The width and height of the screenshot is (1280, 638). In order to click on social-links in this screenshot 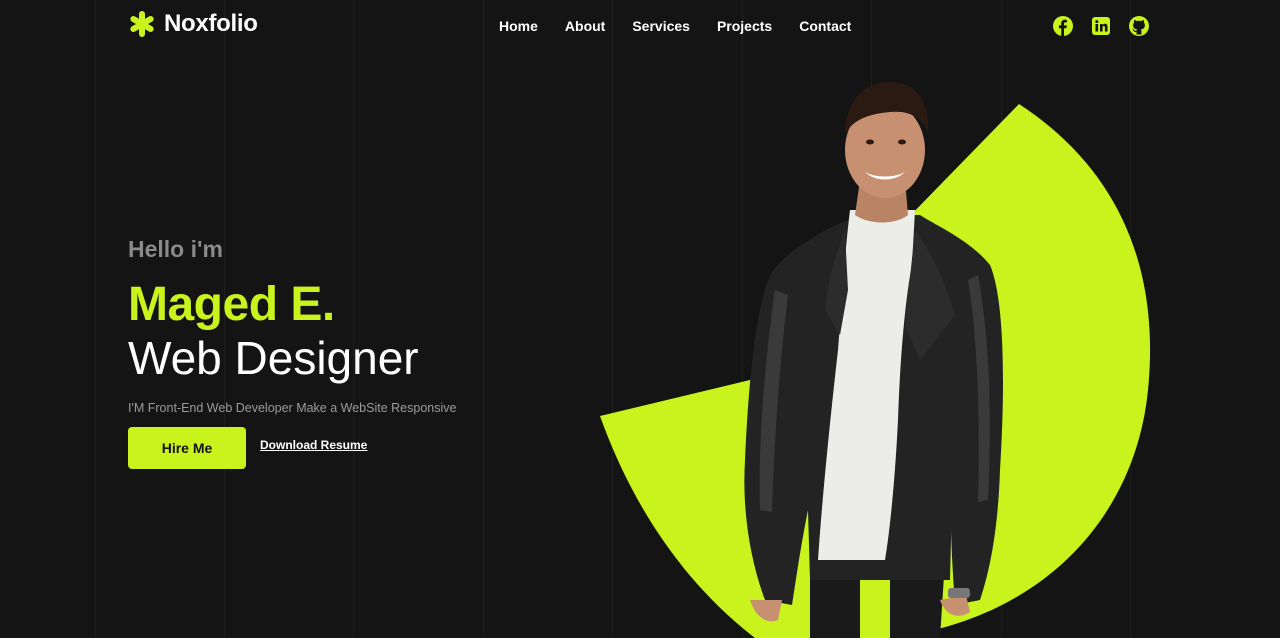, I will do `click(1101, 26)`.